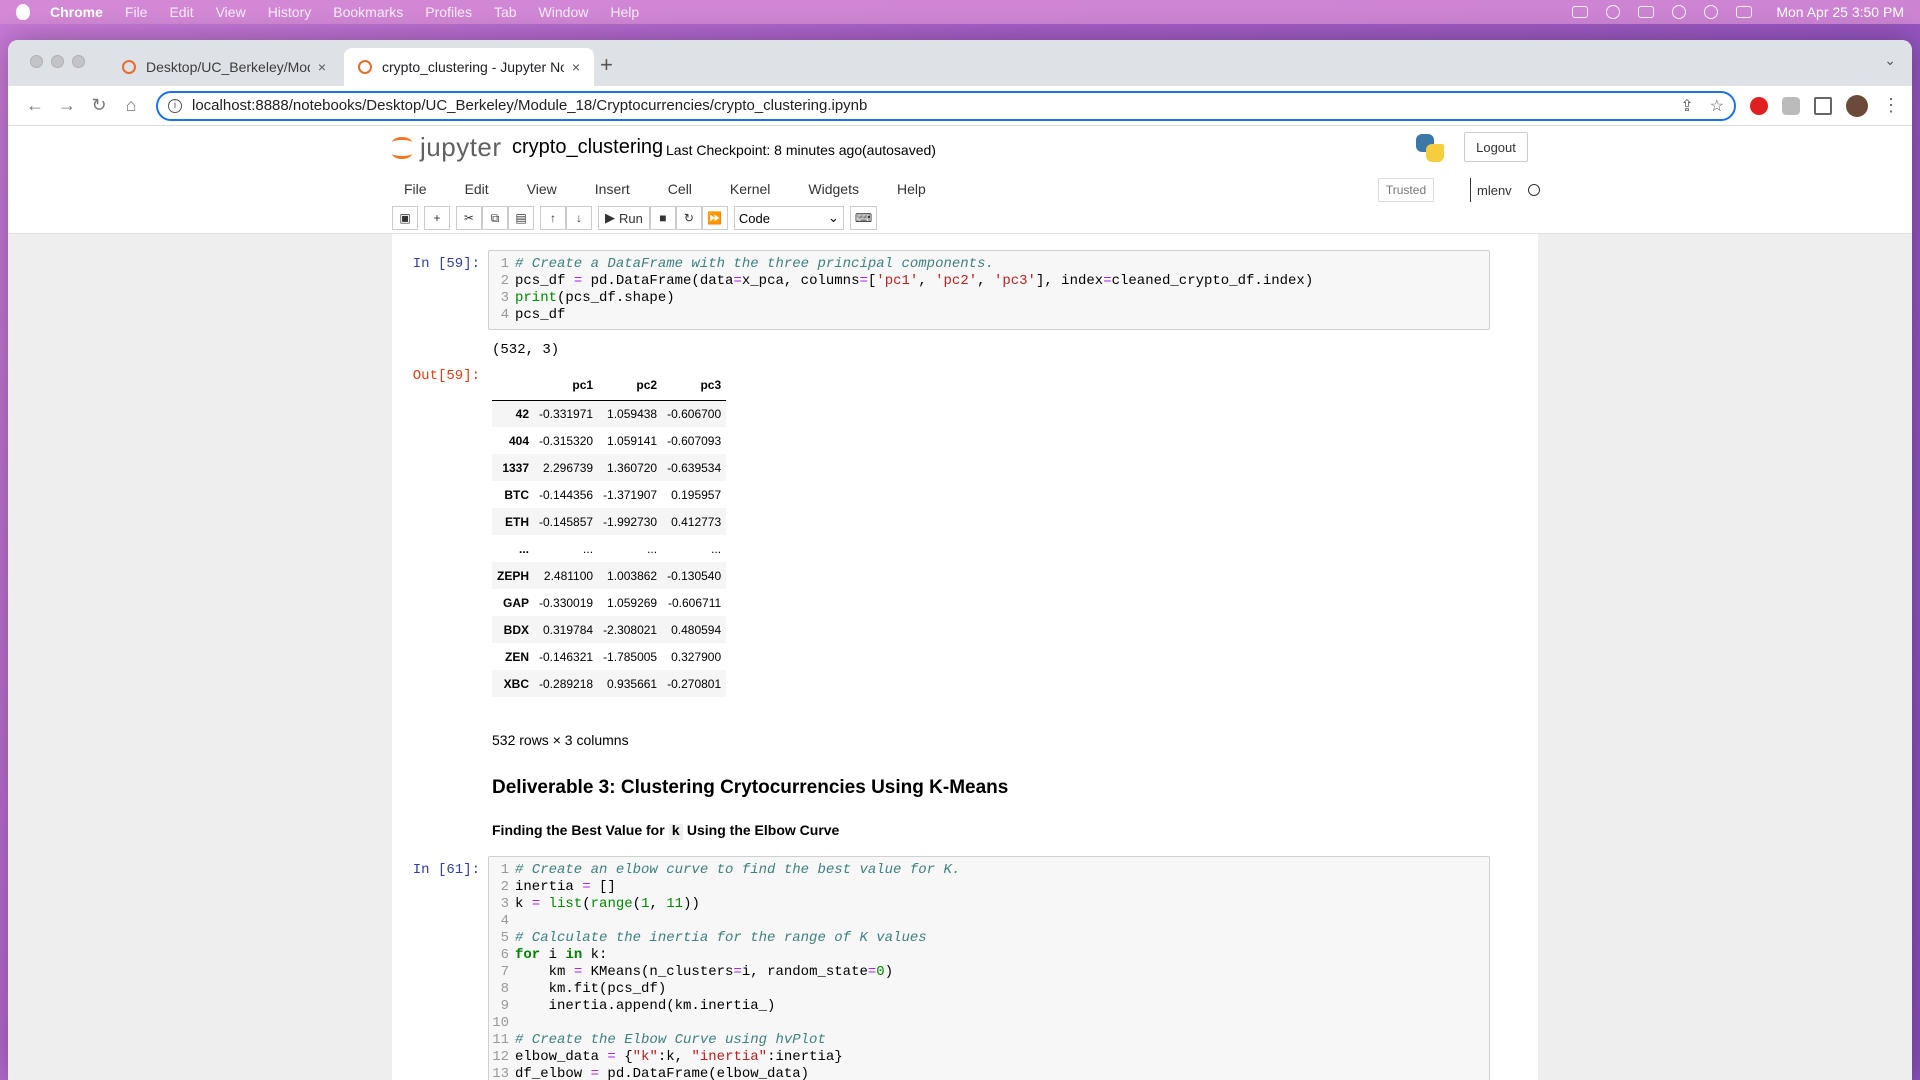 This screenshot has height=1080, width=1920. What do you see at coordinates (1717, 106) in the screenshot?
I see `bookmark-star-icon: ☆` at bounding box center [1717, 106].